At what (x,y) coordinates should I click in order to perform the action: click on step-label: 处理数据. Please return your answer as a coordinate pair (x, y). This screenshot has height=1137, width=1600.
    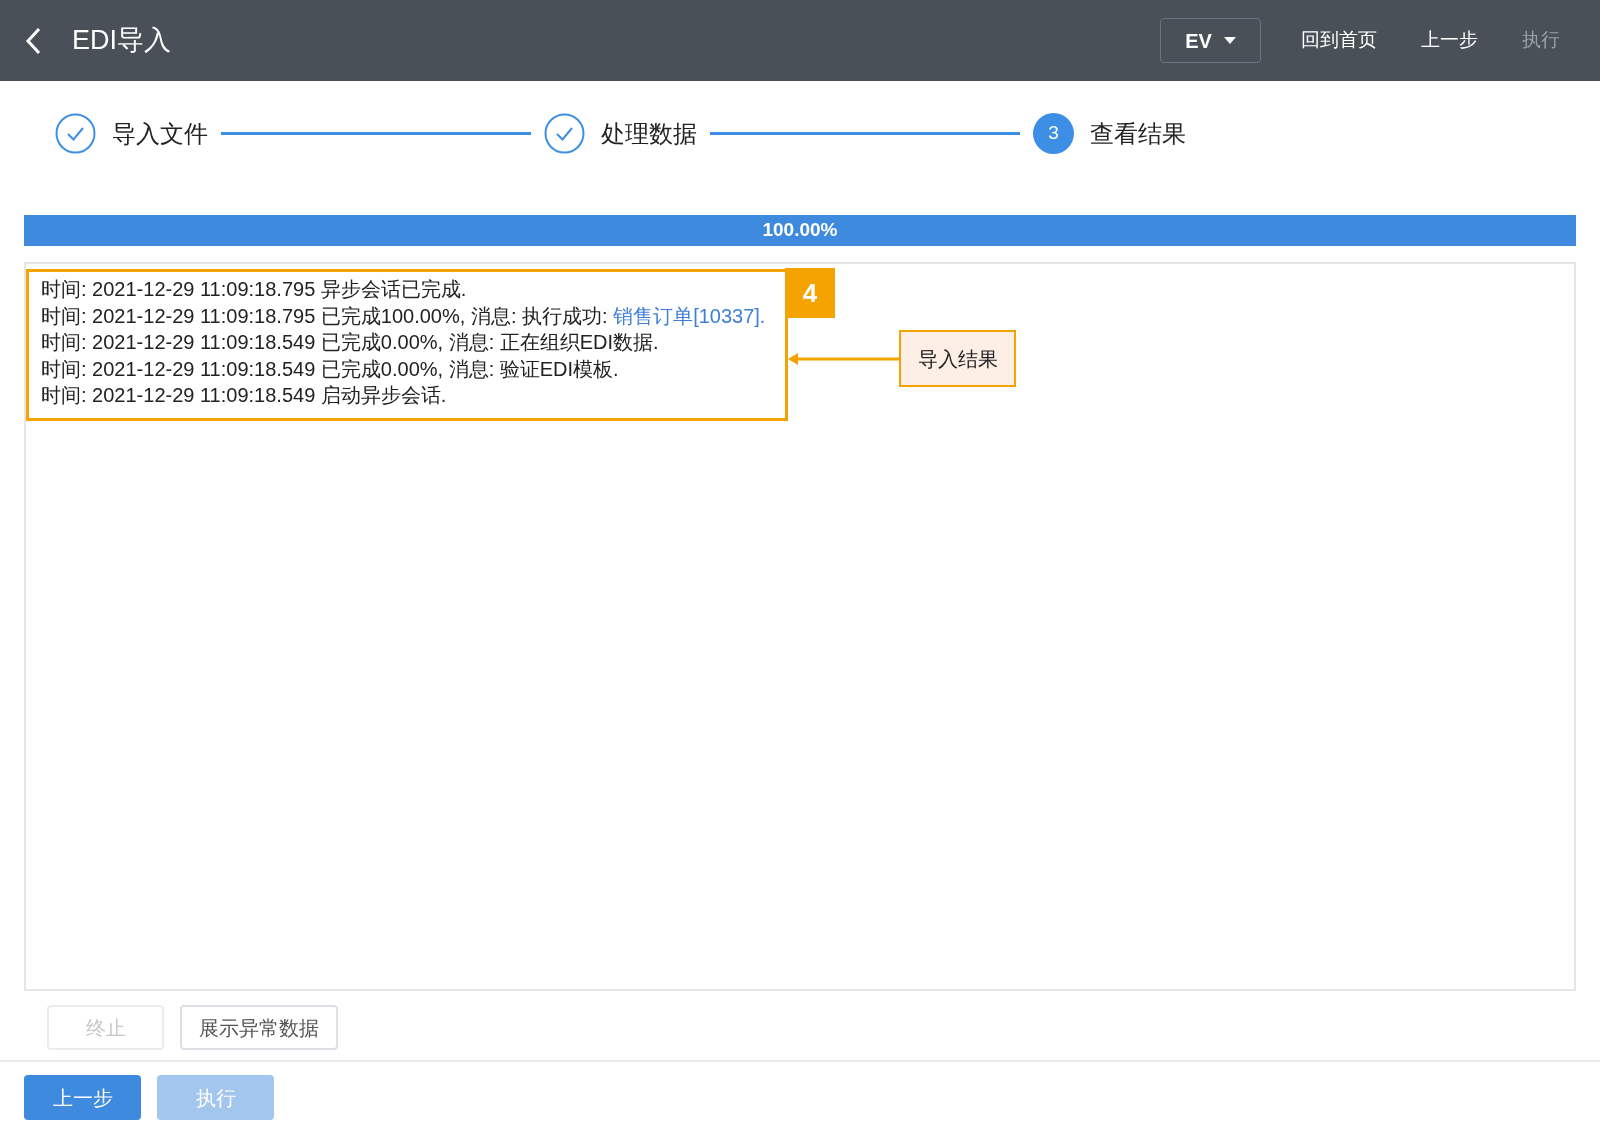
    Looking at the image, I should click on (649, 133).